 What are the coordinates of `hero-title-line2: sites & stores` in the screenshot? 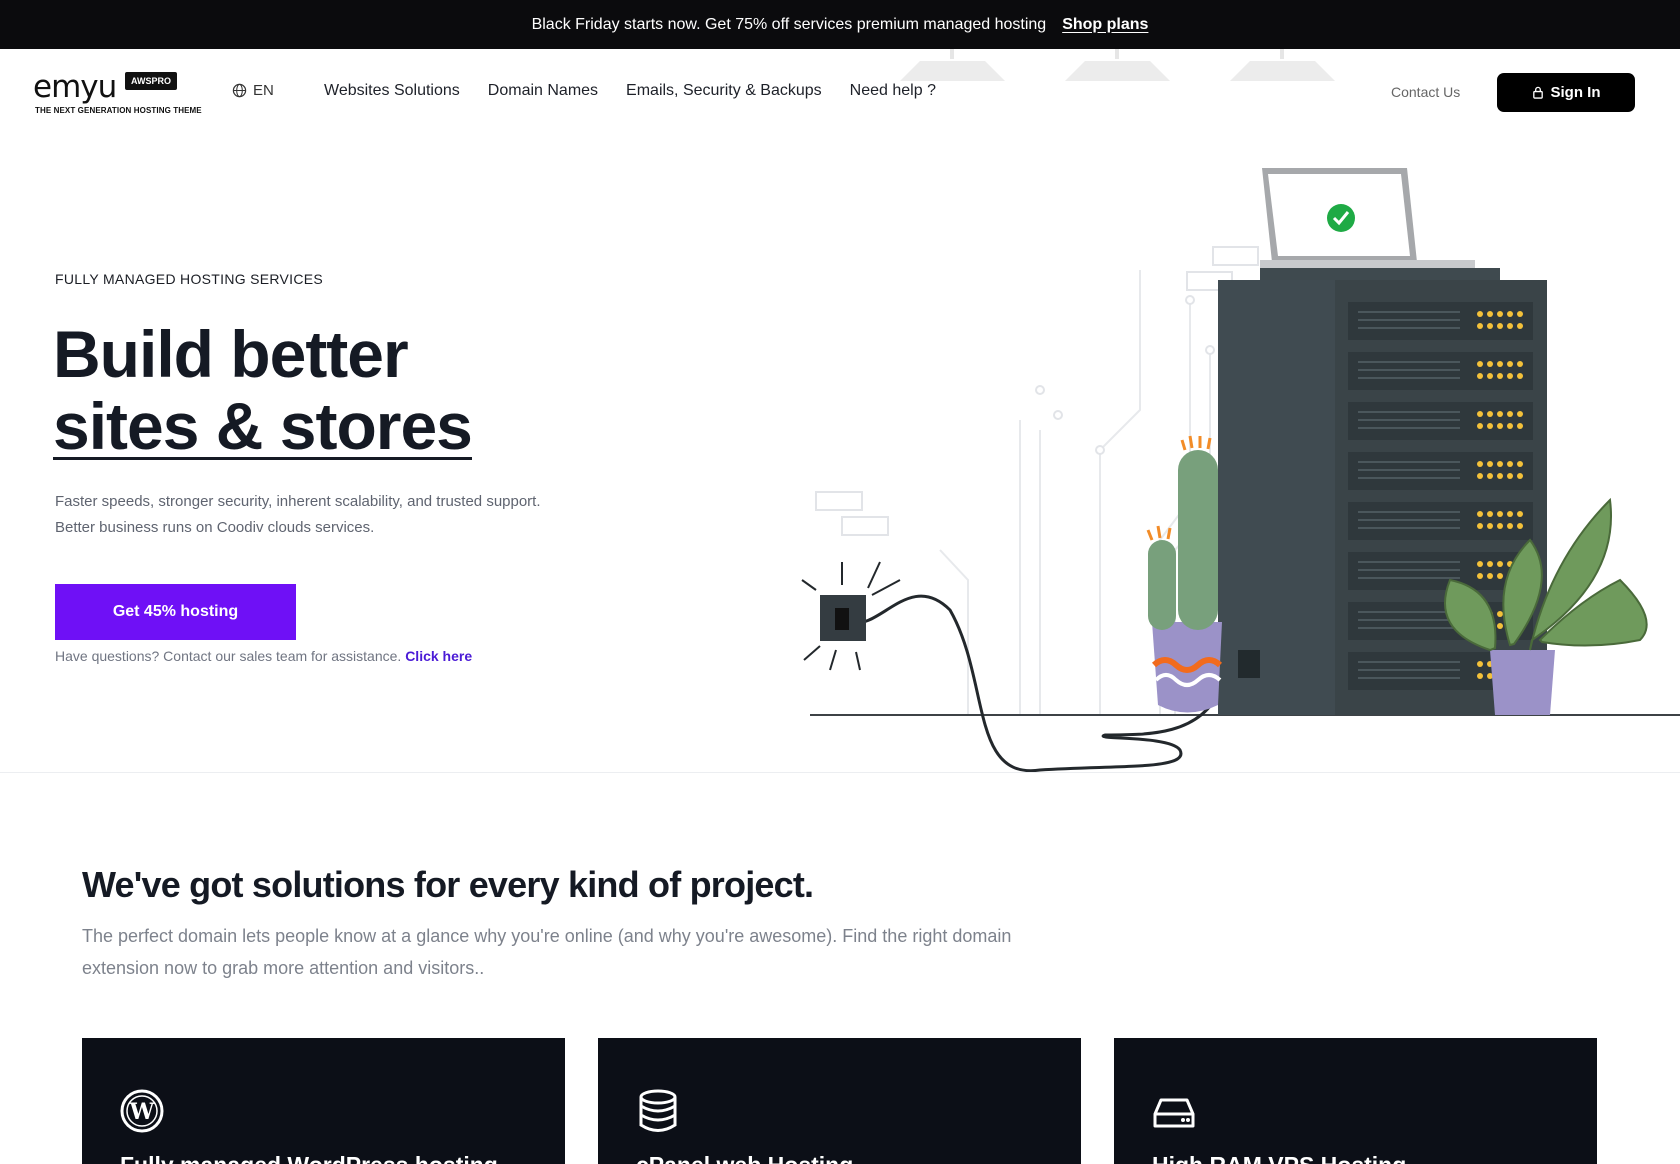 It's located at (263, 426).